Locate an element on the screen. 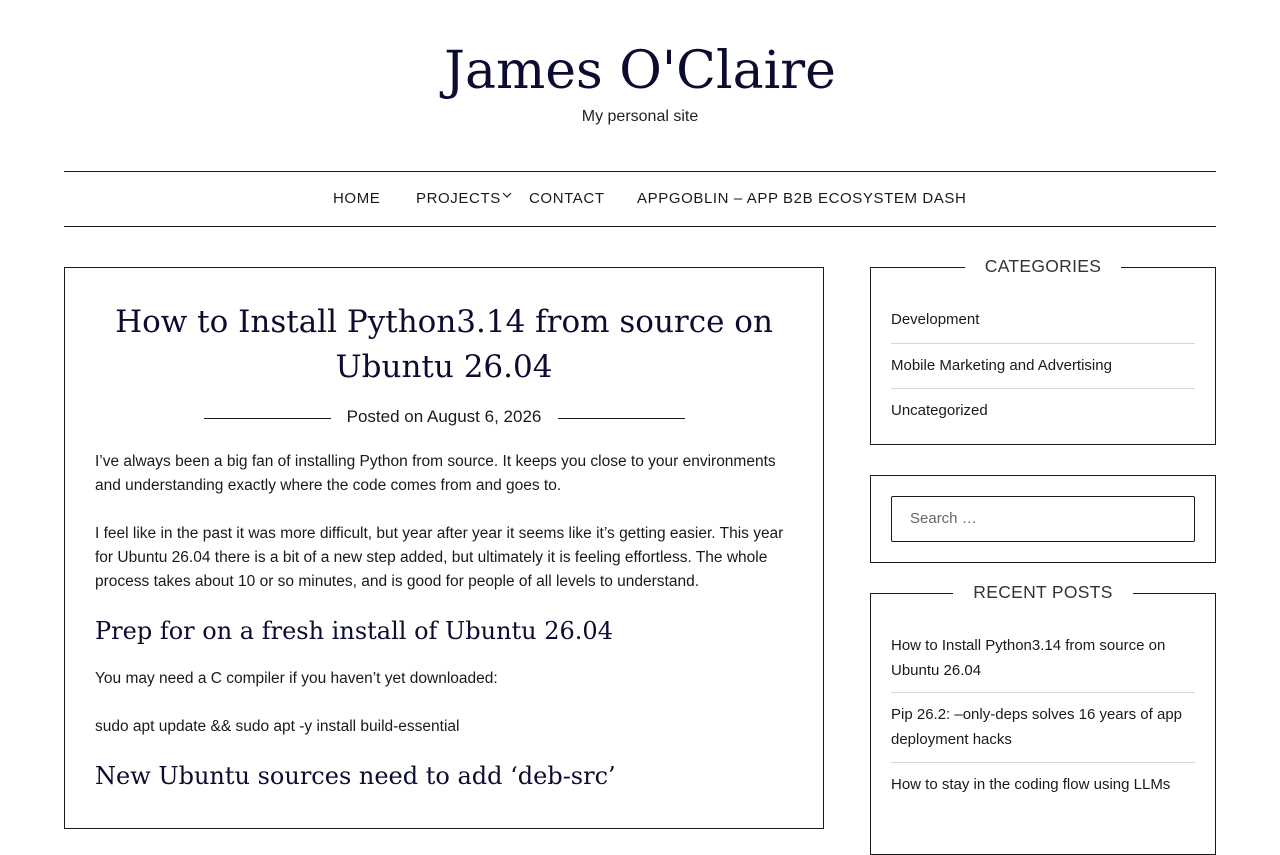  search-field is located at coordinates (1043, 519).